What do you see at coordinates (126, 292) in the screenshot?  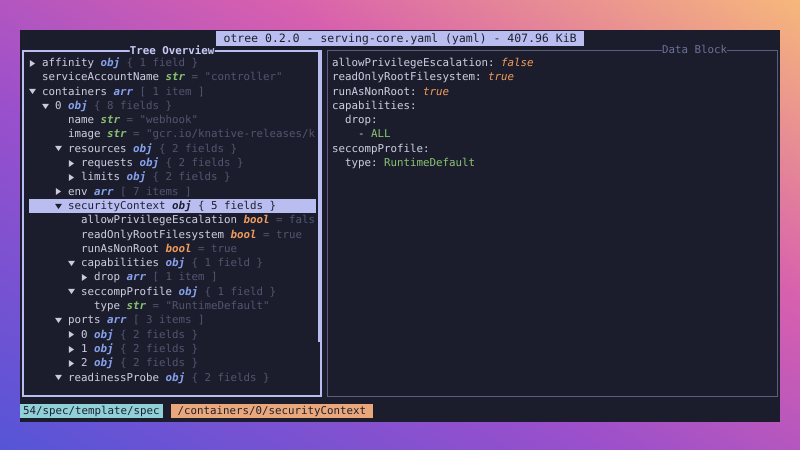 I see `node-key: seccompProfile` at bounding box center [126, 292].